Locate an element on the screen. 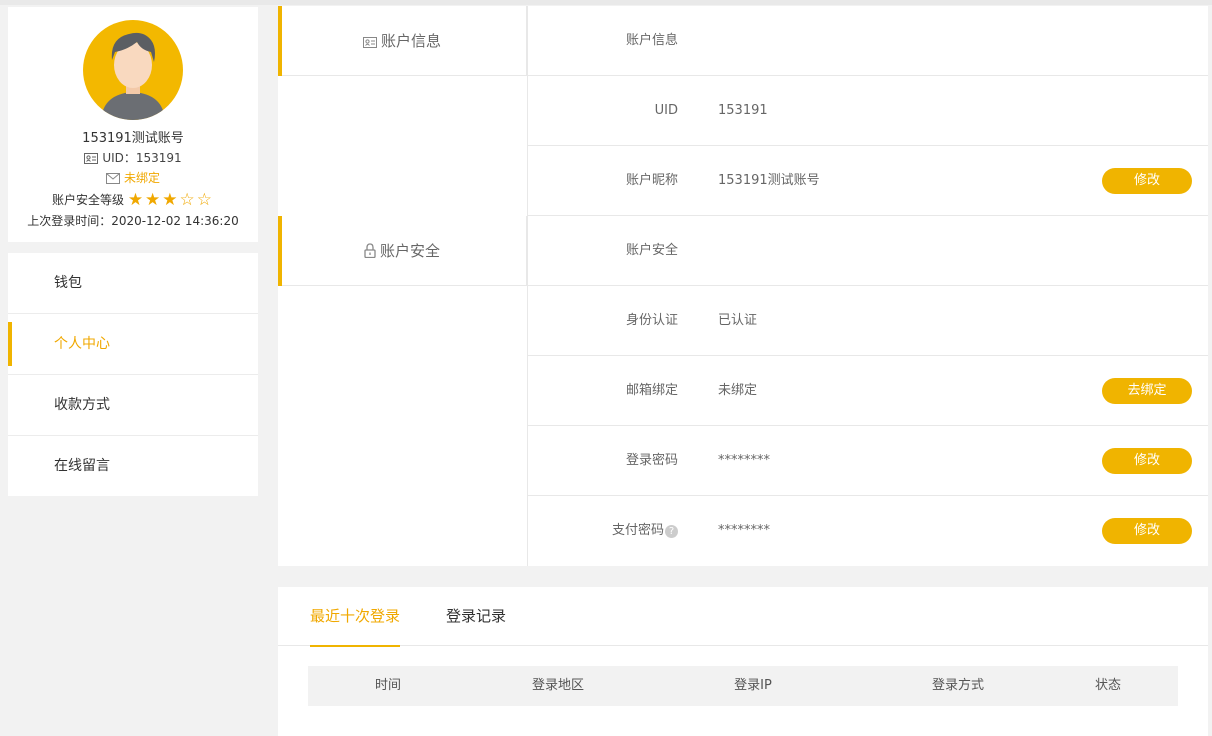 Image resolution: width=1212 pixels, height=736 pixels. row-label: 身份认证 is located at coordinates (651, 320).